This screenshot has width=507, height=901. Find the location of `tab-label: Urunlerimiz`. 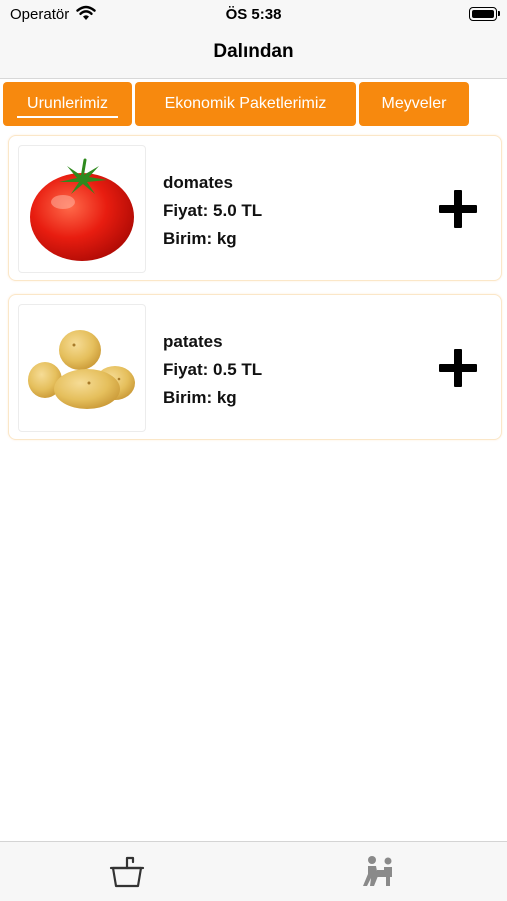

tab-label: Urunlerimiz is located at coordinates (67, 103).